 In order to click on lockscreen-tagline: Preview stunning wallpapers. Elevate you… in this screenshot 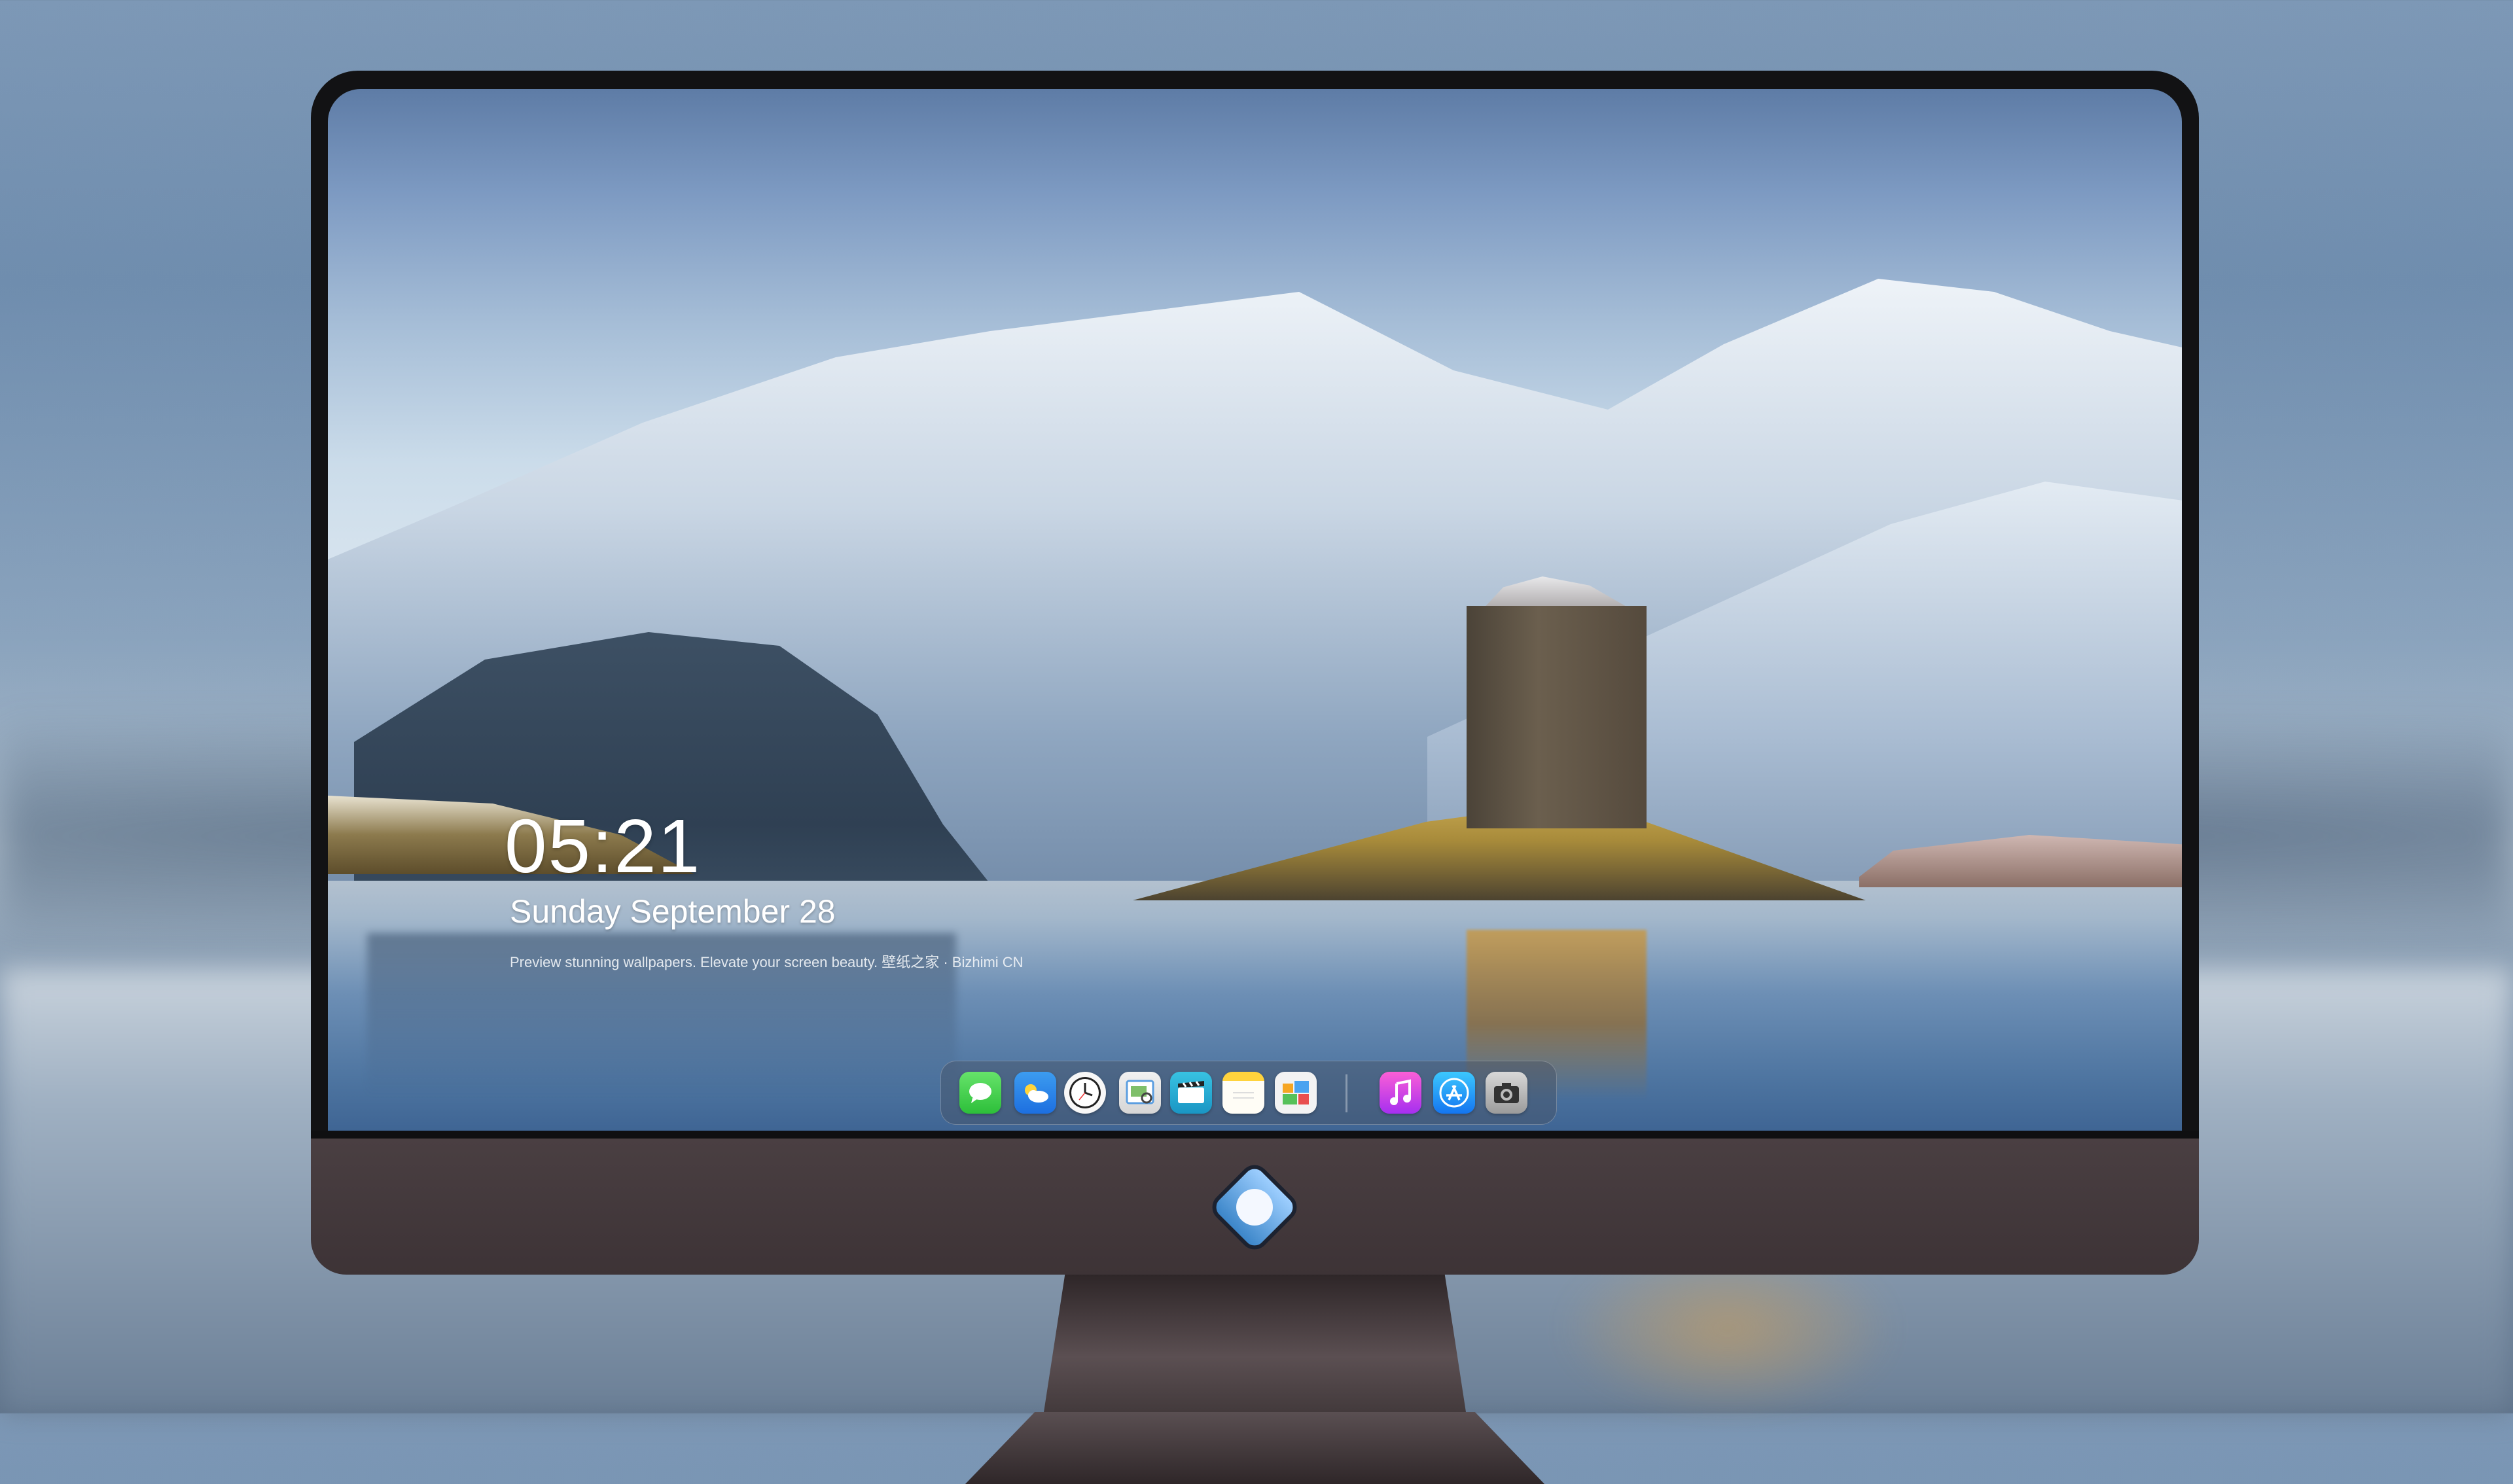, I will do `click(767, 962)`.